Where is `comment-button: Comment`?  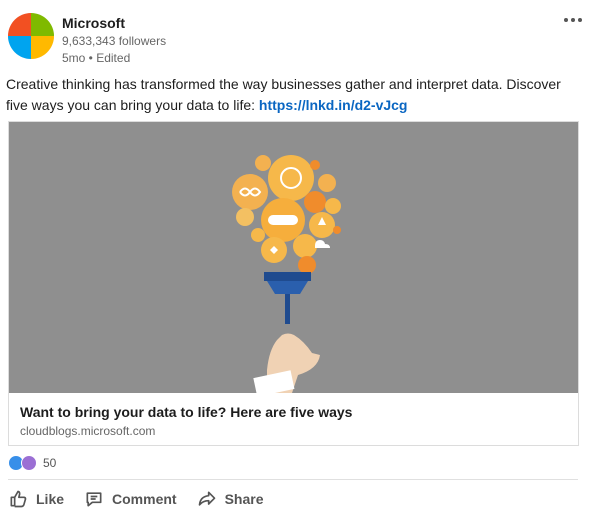
comment-button: Comment is located at coordinates (130, 499).